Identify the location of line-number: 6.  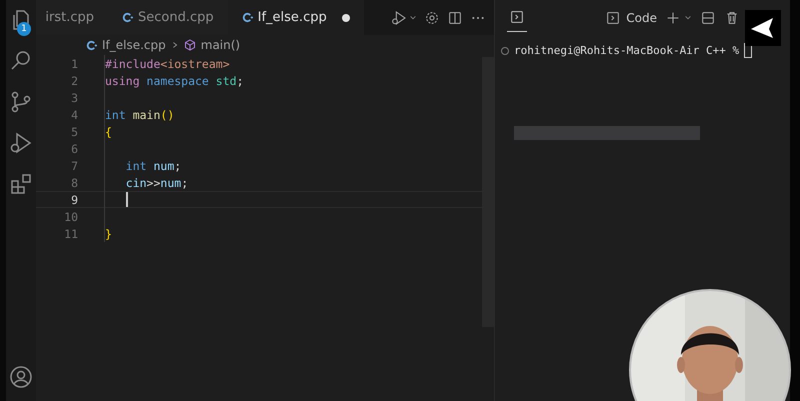
(74, 149).